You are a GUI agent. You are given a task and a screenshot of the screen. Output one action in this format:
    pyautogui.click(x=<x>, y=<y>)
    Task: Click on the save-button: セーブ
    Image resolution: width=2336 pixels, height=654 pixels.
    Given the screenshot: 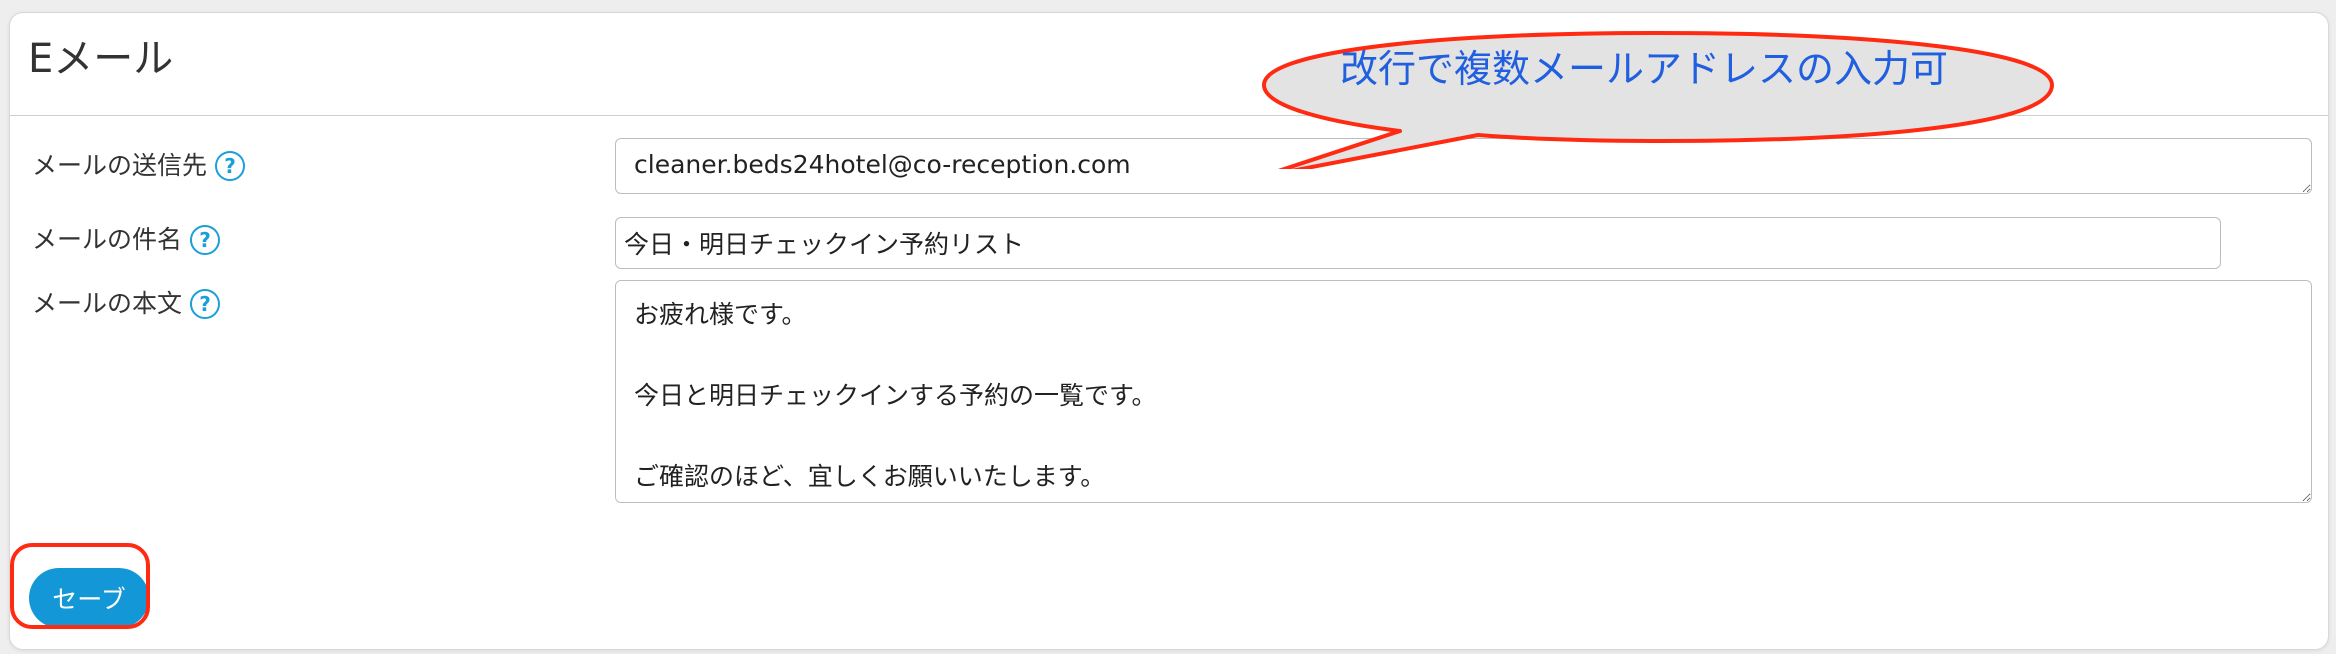 What is the action you would take?
    pyautogui.click(x=89, y=598)
    